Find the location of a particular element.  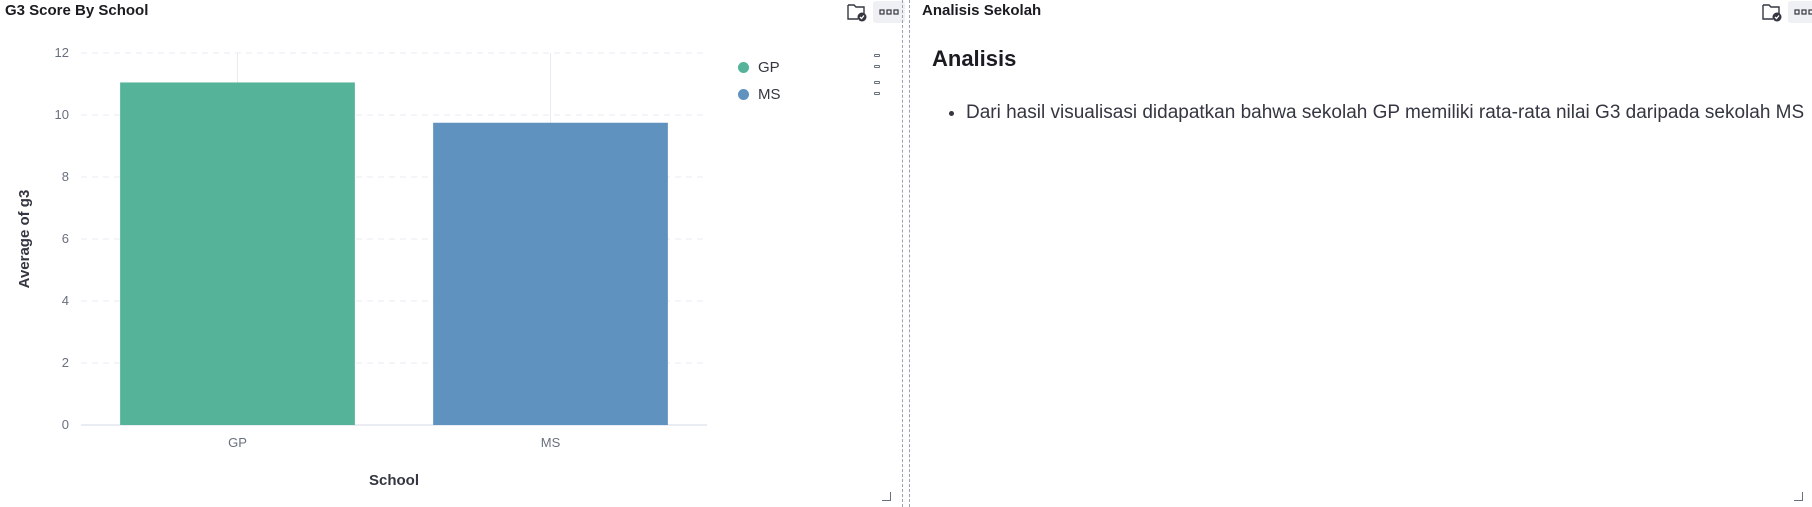

y-tick-label: 0 is located at coordinates (65, 424).